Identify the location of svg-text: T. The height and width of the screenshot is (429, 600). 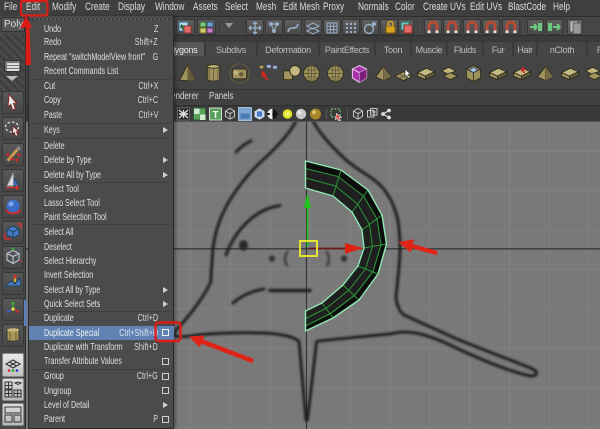
(215, 115).